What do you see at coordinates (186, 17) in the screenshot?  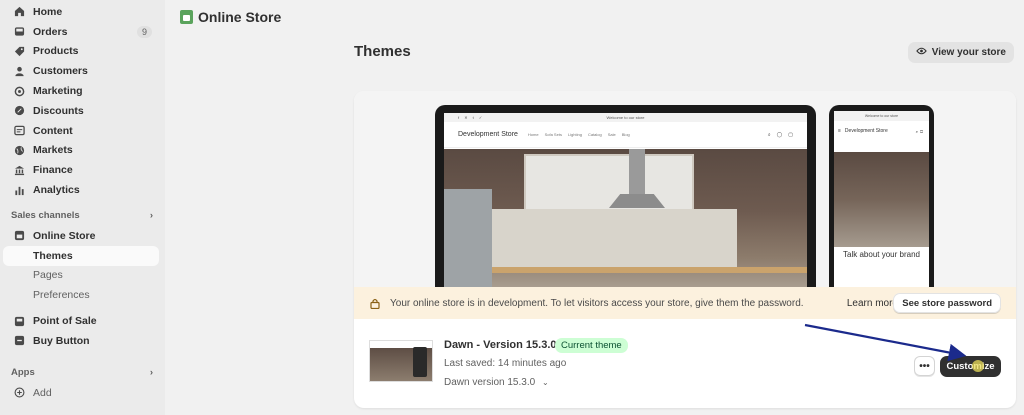 I see `online-store-icon` at bounding box center [186, 17].